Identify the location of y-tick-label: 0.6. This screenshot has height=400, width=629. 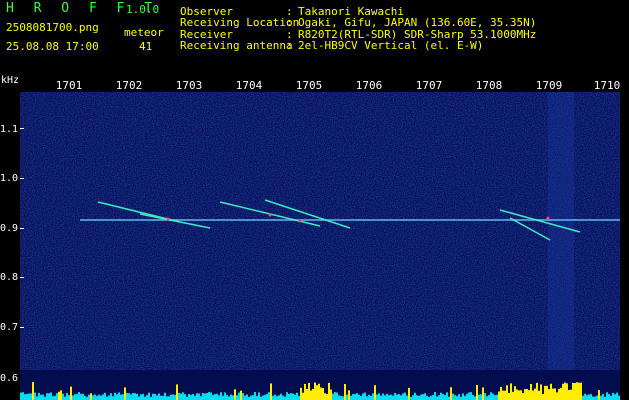
(9, 378).